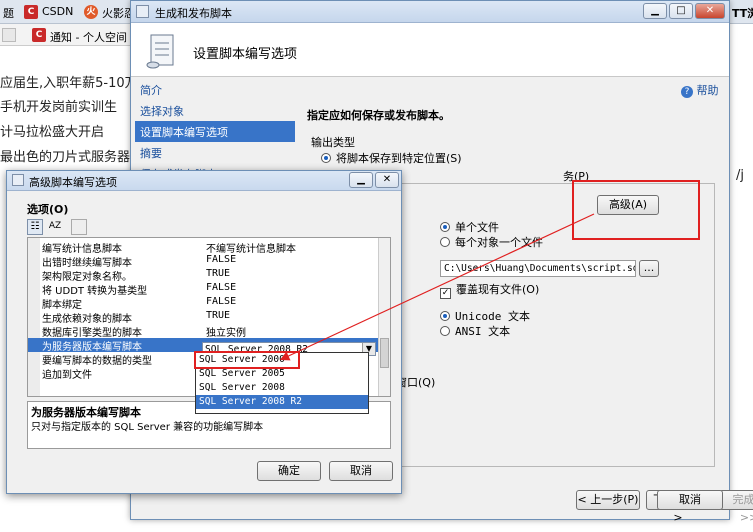  What do you see at coordinates (92, 347) in the screenshot?
I see `property-name: 为服务器版本编写脚本` at bounding box center [92, 347].